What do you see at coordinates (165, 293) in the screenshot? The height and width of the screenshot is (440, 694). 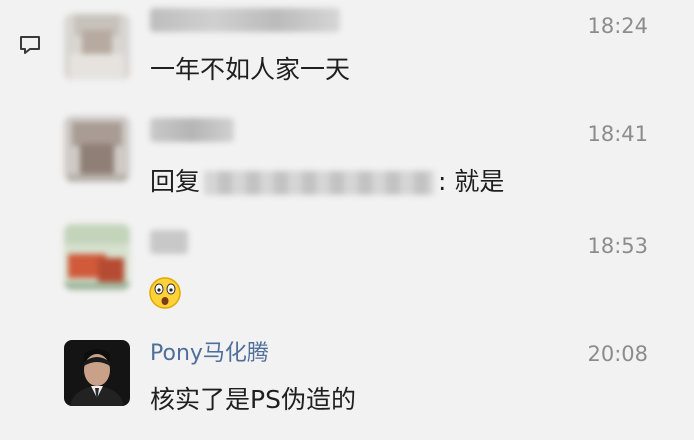 I see `shocked-face-emoji` at bounding box center [165, 293].